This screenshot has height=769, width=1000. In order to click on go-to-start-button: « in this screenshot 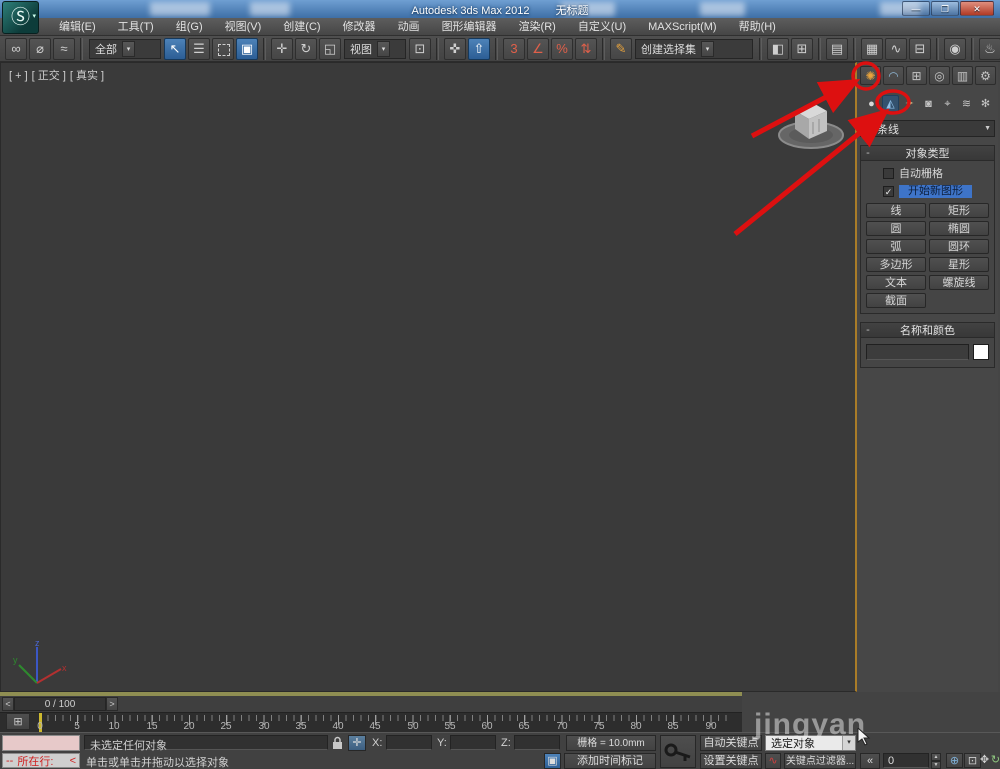, I will do `click(870, 761)`.